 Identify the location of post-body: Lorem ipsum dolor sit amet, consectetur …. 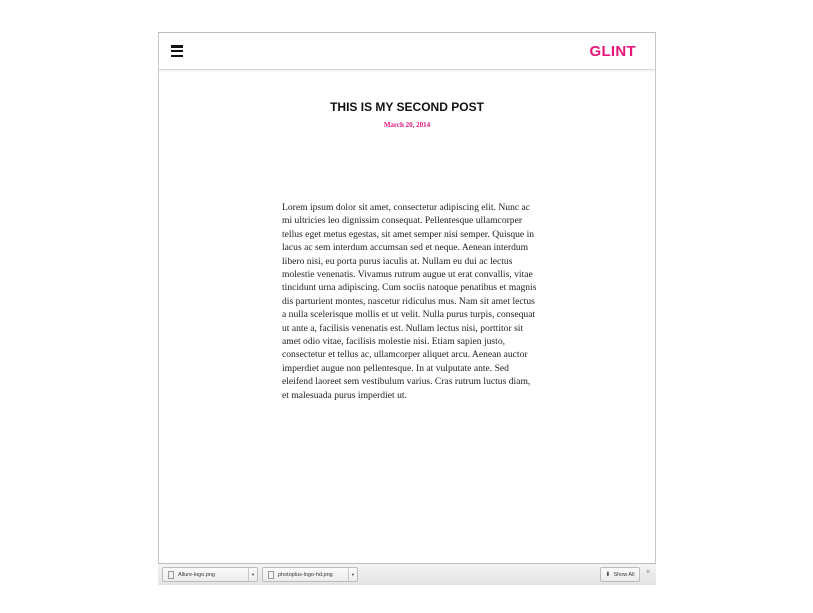
(409, 301).